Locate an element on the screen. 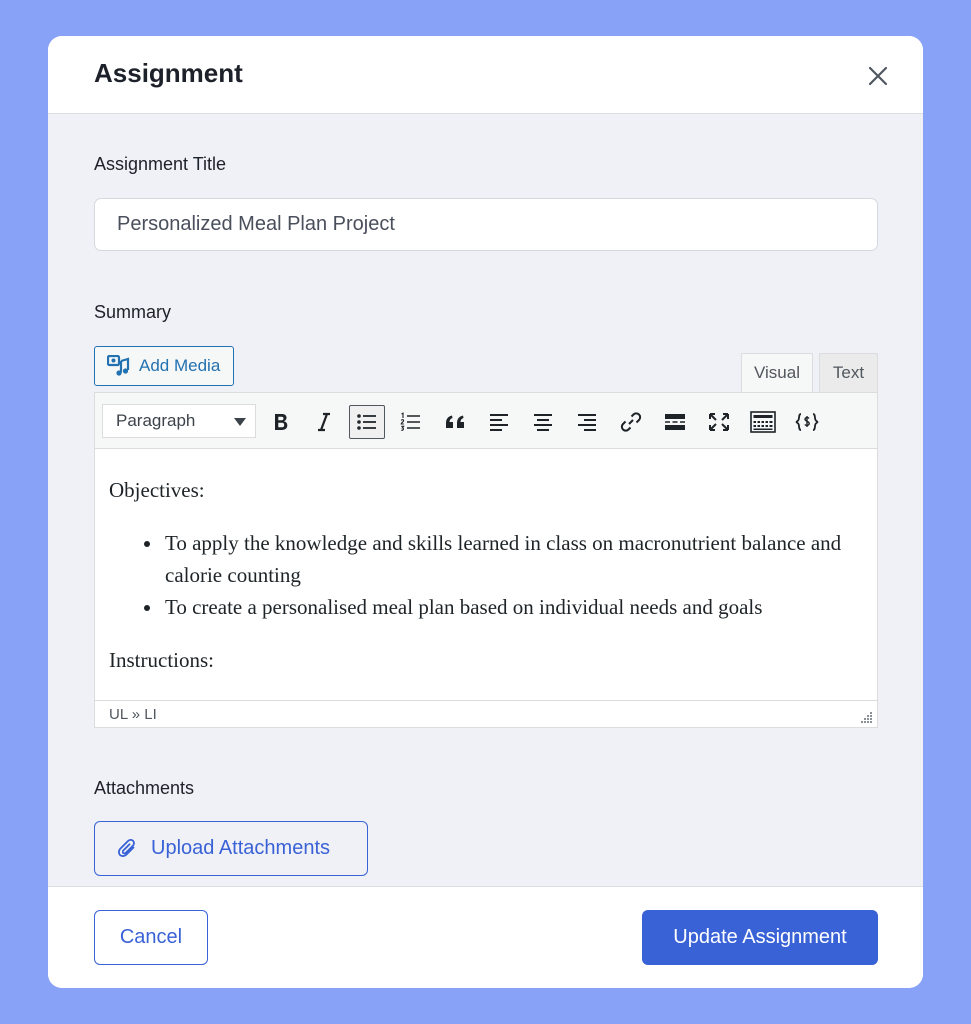 The image size is (971, 1024). blockquote-button is located at coordinates (455, 422).